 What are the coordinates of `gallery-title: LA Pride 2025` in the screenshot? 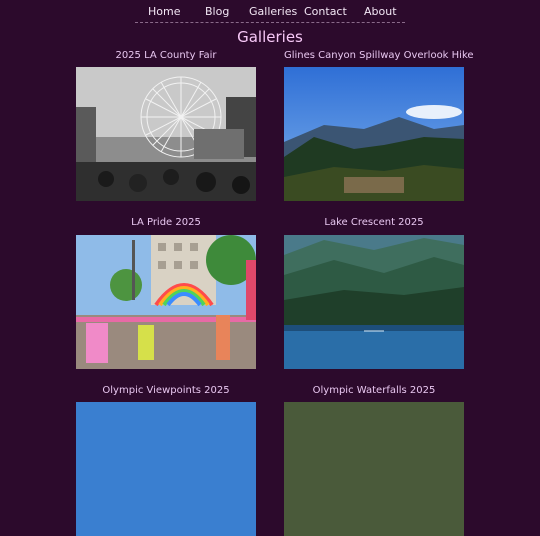 It's located at (166, 222).